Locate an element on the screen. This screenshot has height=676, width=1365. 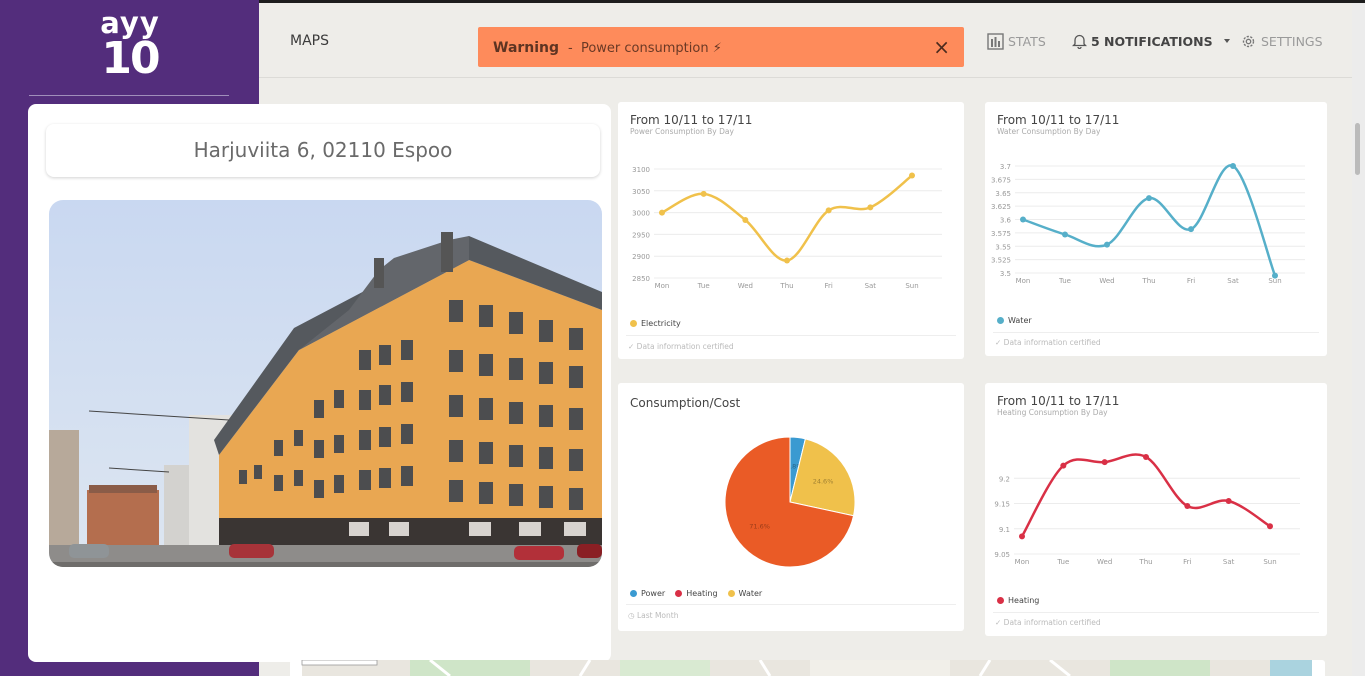
scrollbar-thumb is located at coordinates (1357, 149).